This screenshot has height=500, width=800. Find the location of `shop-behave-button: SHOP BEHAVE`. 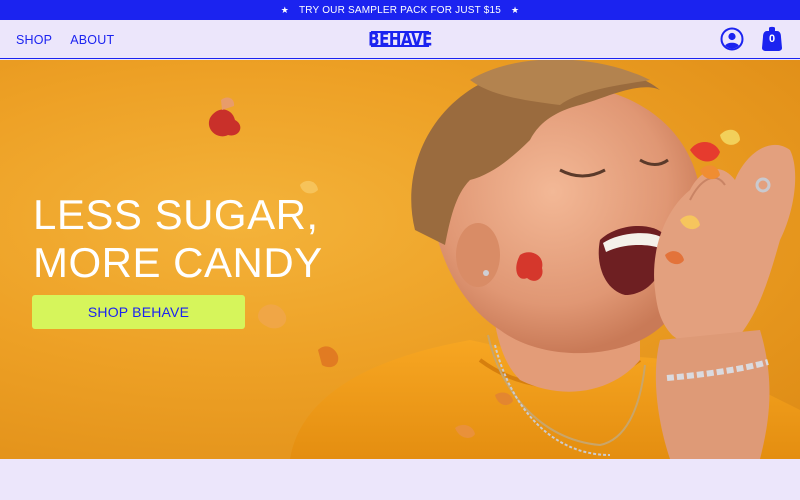

shop-behave-button: SHOP BEHAVE is located at coordinates (138, 312).